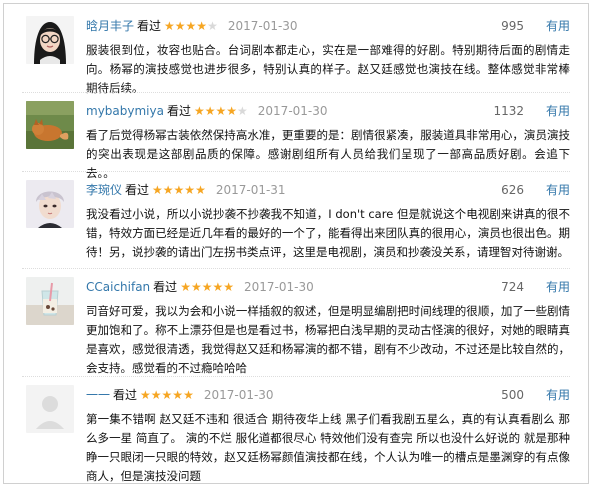 This screenshot has height=489, width=594. What do you see at coordinates (125, 111) in the screenshot?
I see `author-link: mybabymiya` at bounding box center [125, 111].